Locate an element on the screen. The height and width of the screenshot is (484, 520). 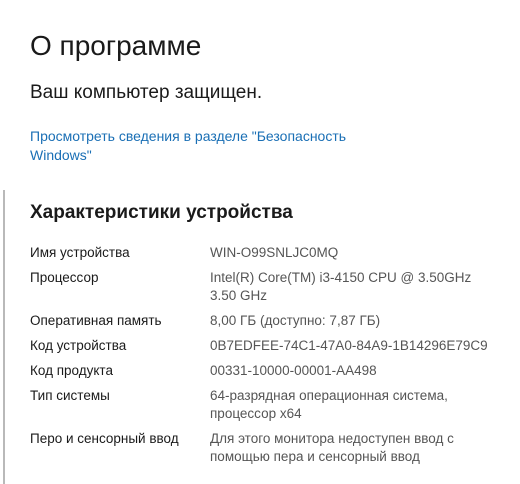
scrollbar-edge is located at coordinates (4, 337).